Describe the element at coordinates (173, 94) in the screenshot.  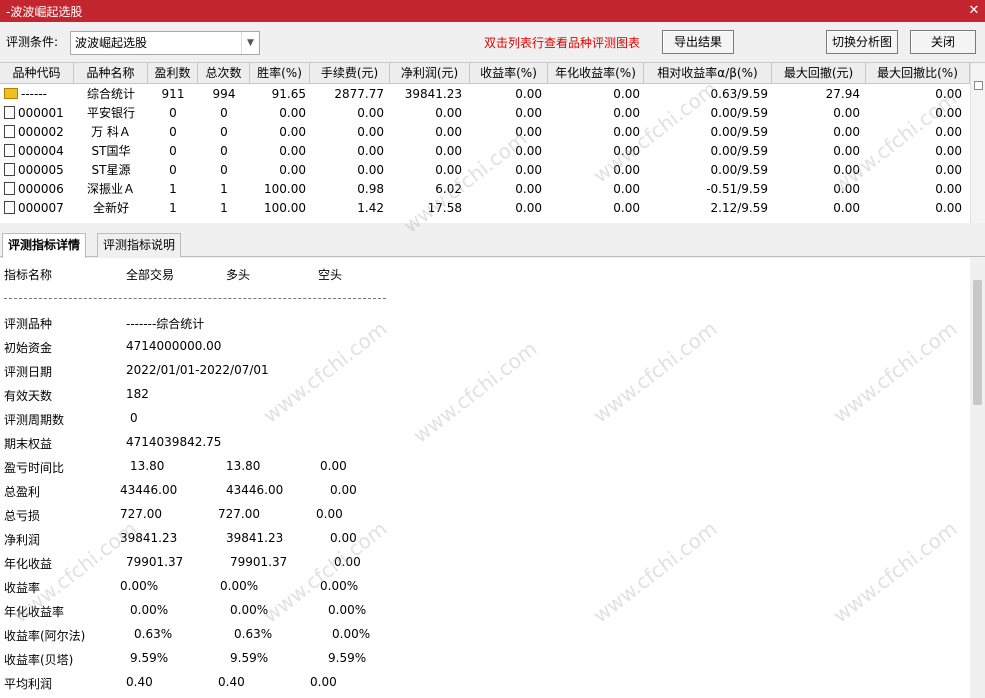
I see `cell-win: 911` at that location.